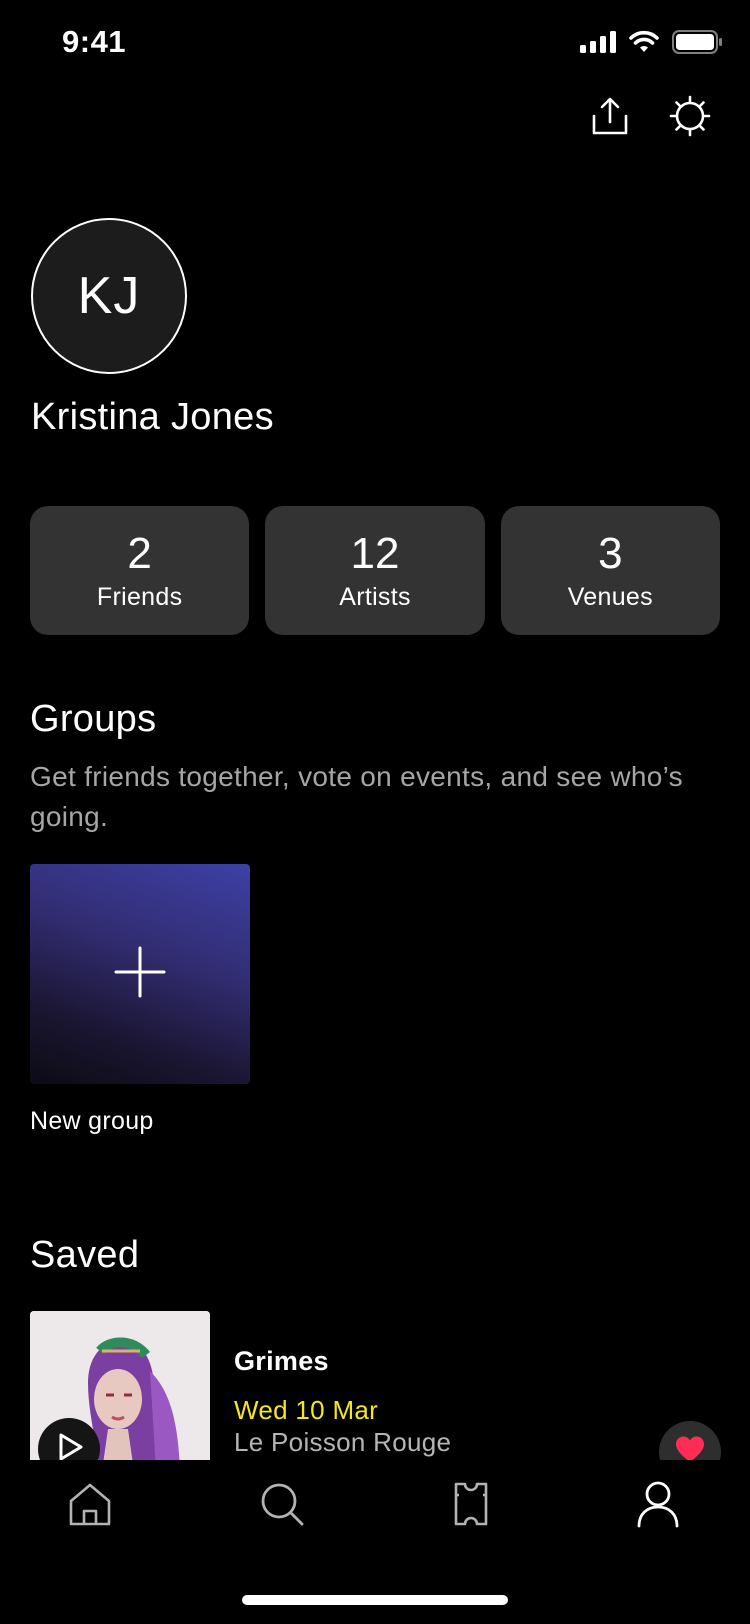 The width and height of the screenshot is (750, 1624). I want to click on share-button, so click(610, 118).